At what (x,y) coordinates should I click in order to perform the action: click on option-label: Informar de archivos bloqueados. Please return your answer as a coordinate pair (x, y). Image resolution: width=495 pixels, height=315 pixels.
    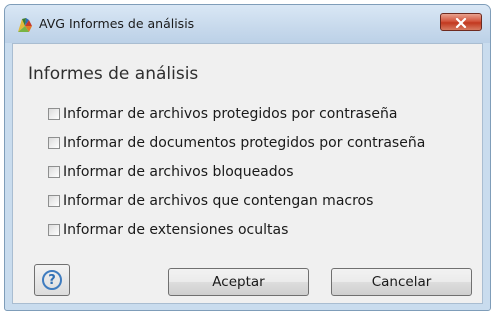
    Looking at the image, I should click on (178, 172).